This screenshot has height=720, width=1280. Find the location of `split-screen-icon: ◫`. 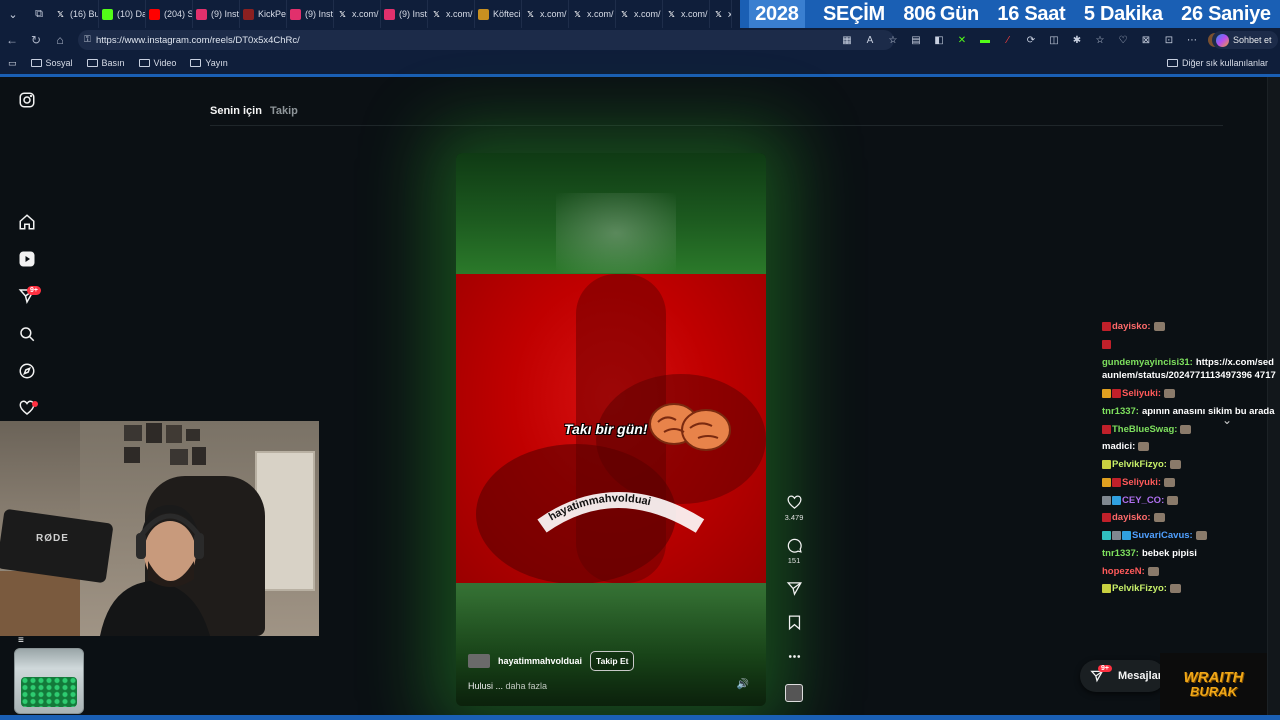

split-screen-icon: ◫ is located at coordinates (1054, 40).